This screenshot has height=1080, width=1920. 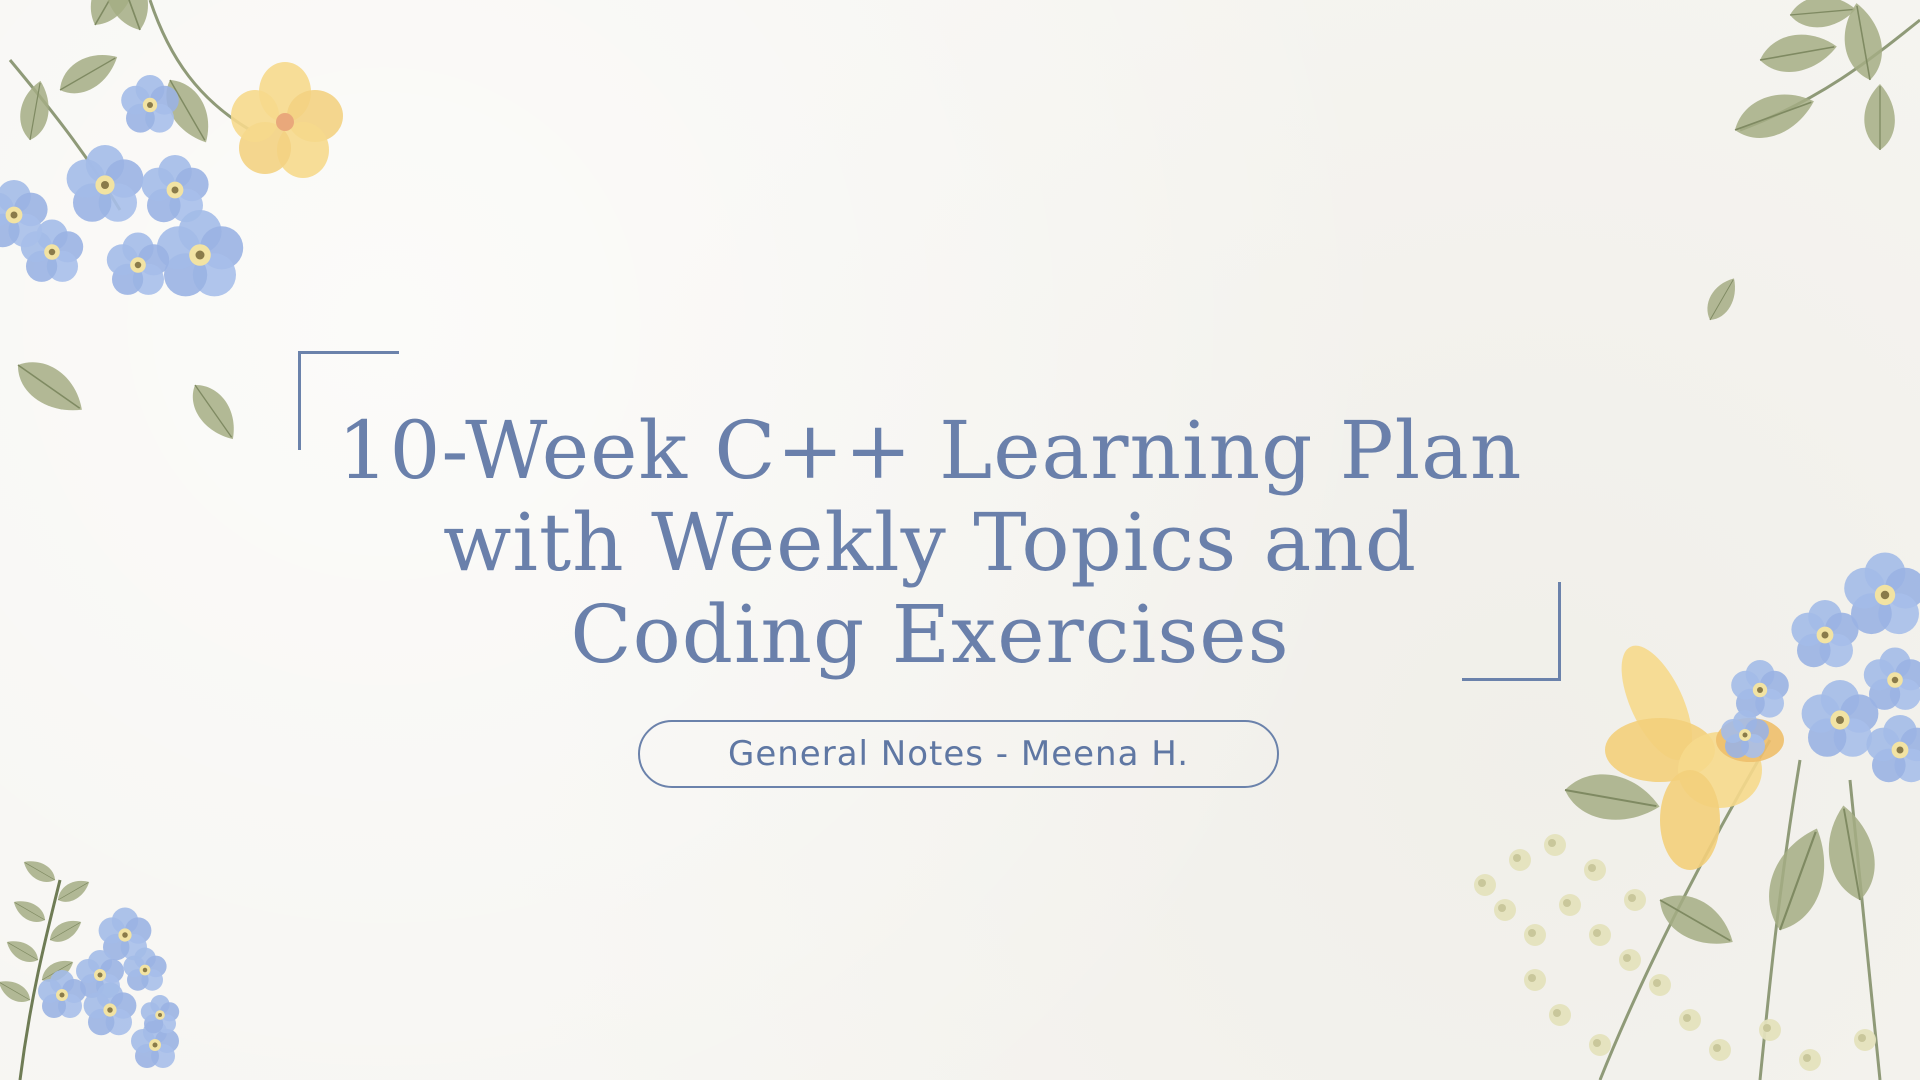 I want to click on subtitle-pill: General Notes - Meena H., so click(x=958, y=754).